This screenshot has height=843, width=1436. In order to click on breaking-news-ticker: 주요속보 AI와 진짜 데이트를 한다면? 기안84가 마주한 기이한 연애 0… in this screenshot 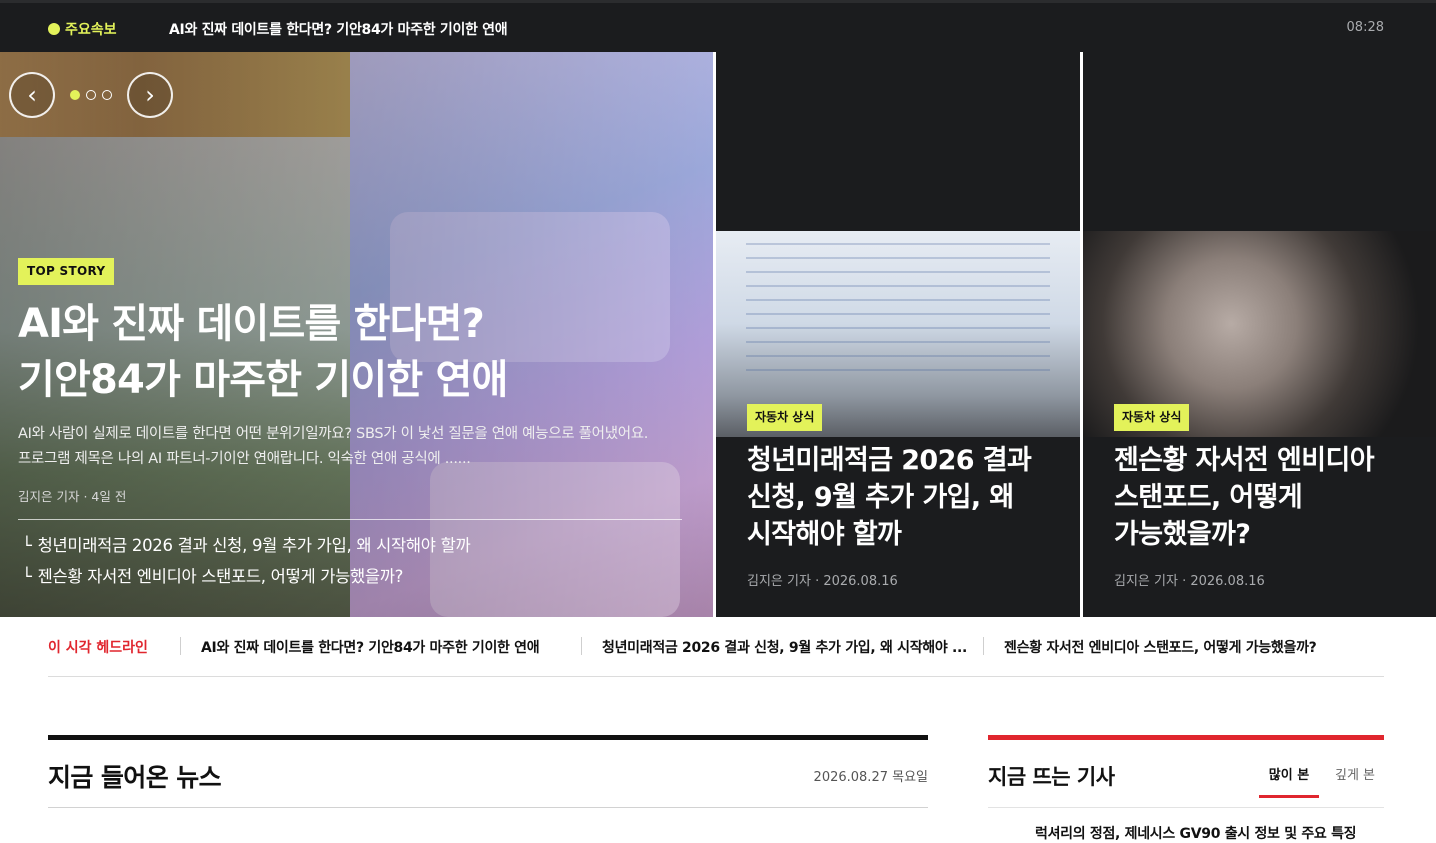, I will do `click(718, 26)`.